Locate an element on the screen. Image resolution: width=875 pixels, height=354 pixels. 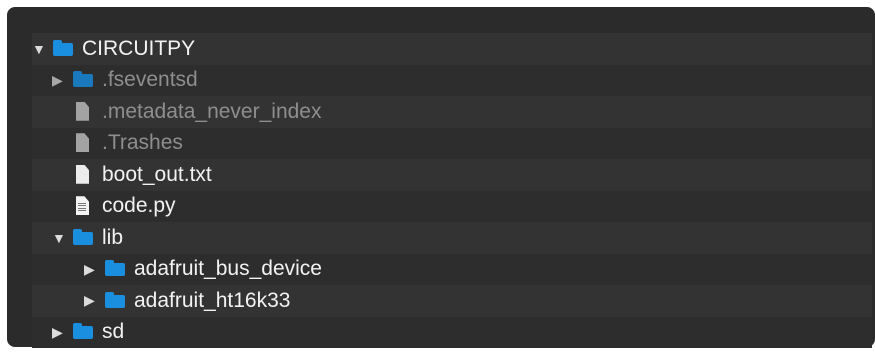
tree-row-label: lib is located at coordinates (113, 237).